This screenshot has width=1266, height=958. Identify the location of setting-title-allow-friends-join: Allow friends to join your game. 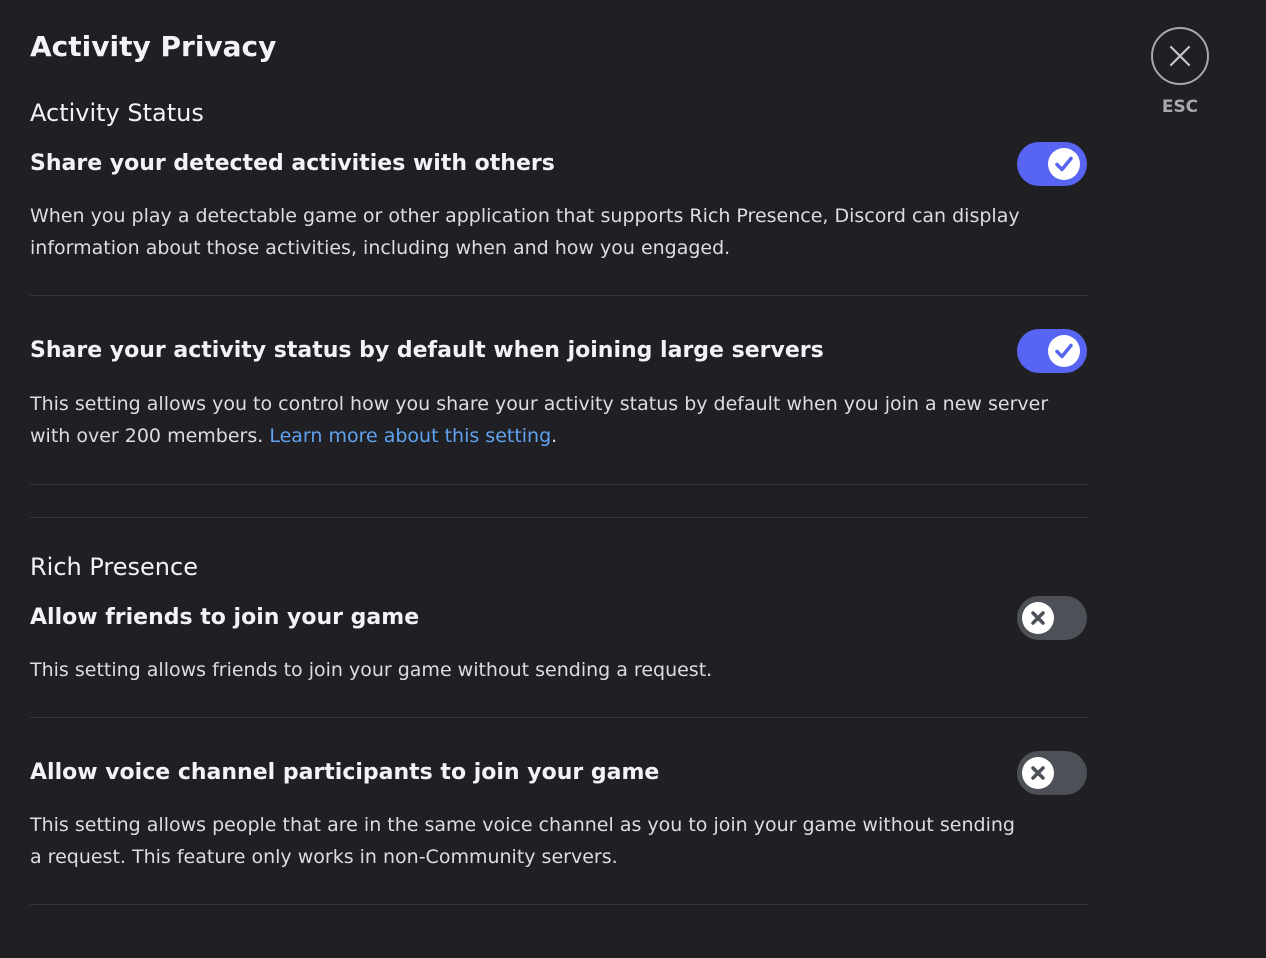
(225, 617).